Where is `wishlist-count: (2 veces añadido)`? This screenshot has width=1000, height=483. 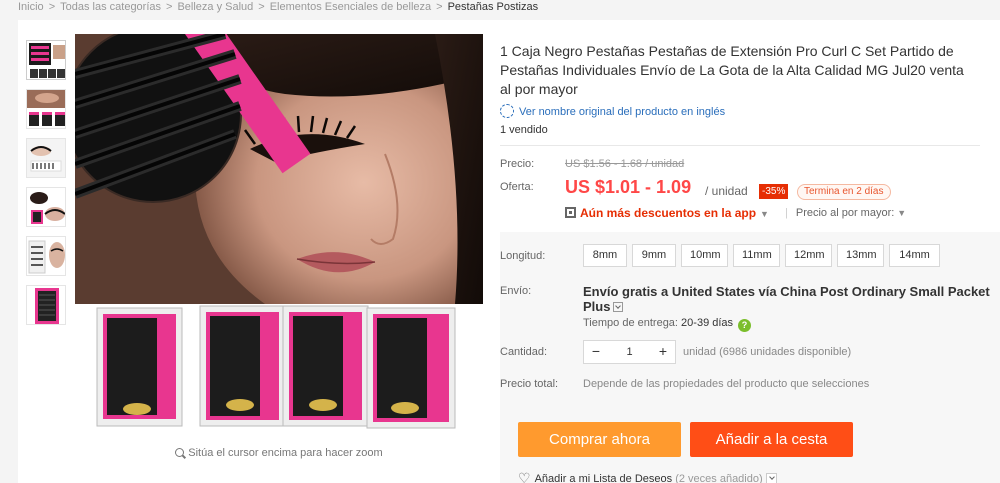 wishlist-count: (2 veces añadido) is located at coordinates (719, 478).